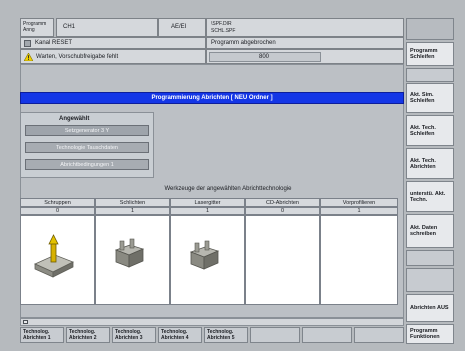 Image resolution: width=465 pixels, height=351 pixels. I want to click on selection-label: Angewählt, so click(74, 119).